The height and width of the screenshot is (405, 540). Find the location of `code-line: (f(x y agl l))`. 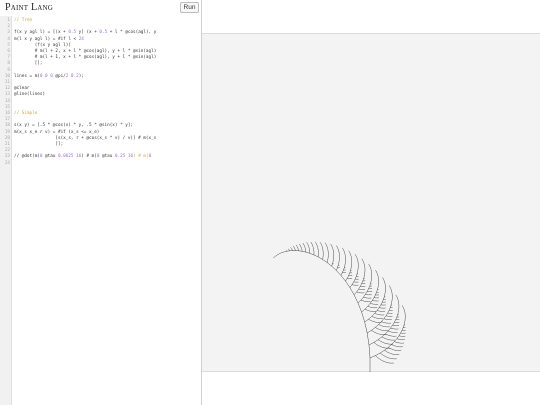

code-line: (f(x y agl l)) is located at coordinates (42, 45).